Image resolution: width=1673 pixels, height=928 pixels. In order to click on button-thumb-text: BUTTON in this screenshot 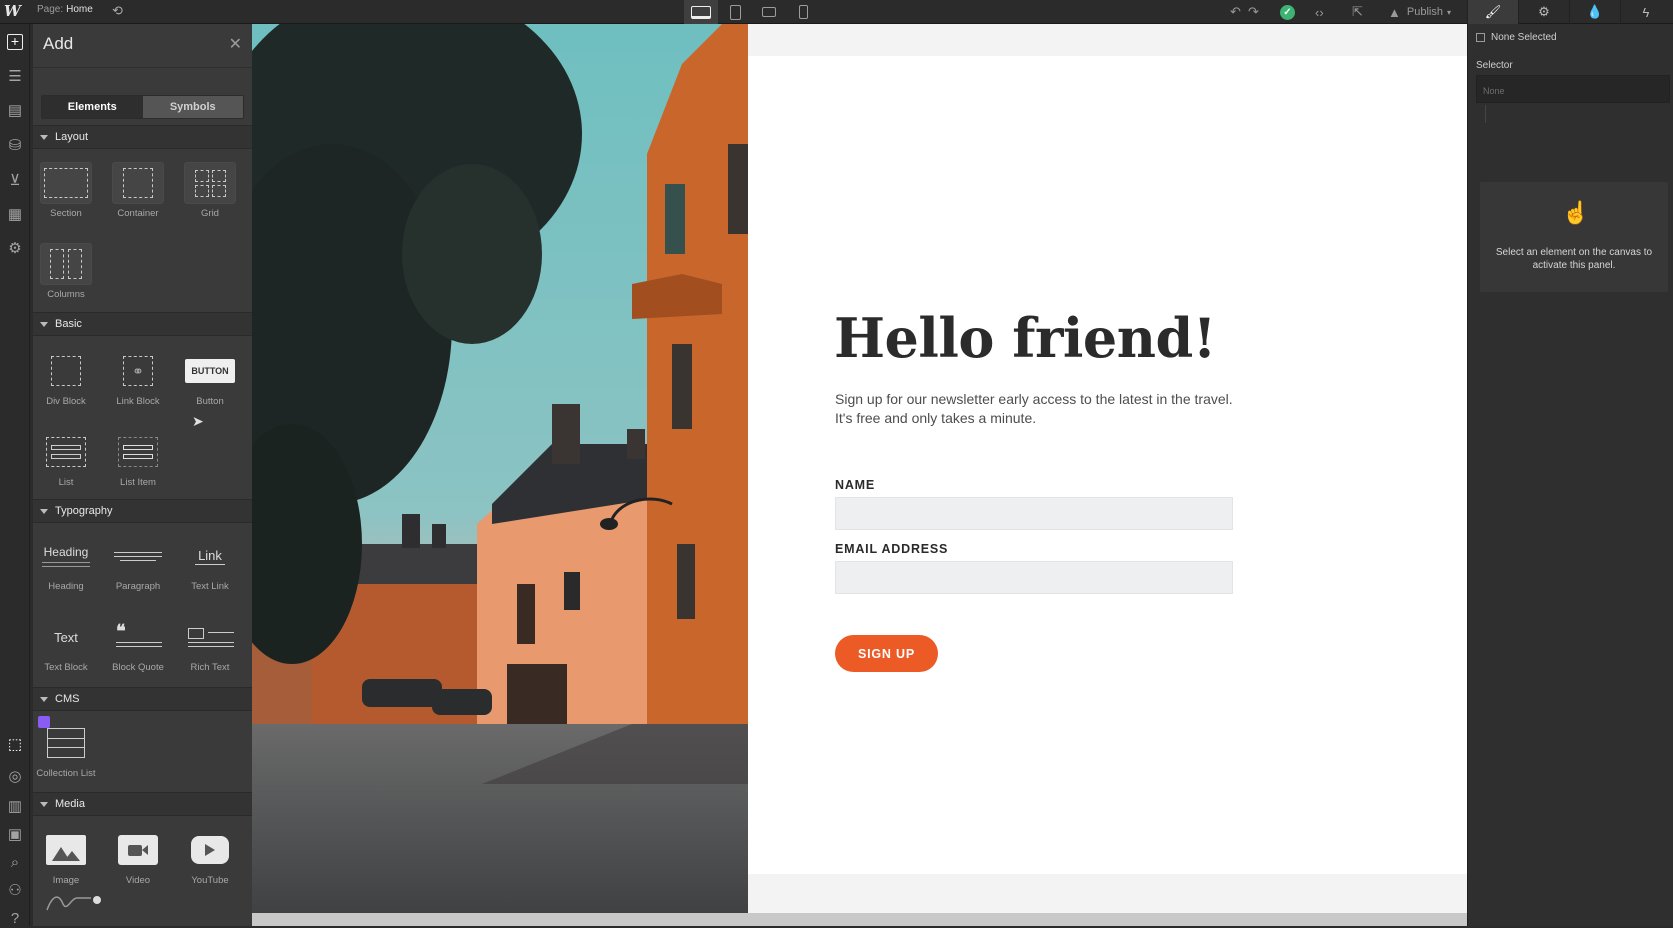, I will do `click(210, 371)`.